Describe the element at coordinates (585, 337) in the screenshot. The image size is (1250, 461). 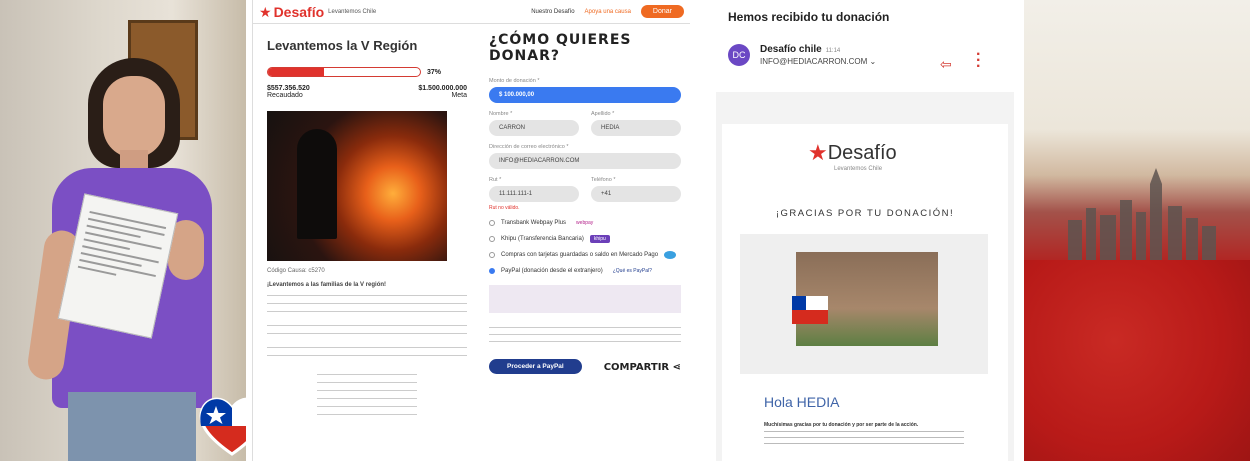
I see `privacy-notice` at that location.